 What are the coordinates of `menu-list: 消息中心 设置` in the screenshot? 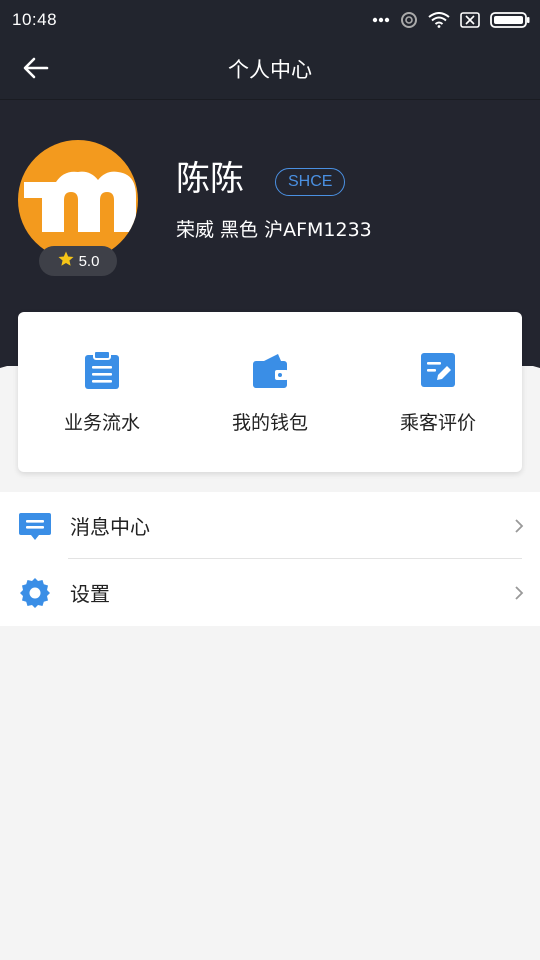 It's located at (270, 559).